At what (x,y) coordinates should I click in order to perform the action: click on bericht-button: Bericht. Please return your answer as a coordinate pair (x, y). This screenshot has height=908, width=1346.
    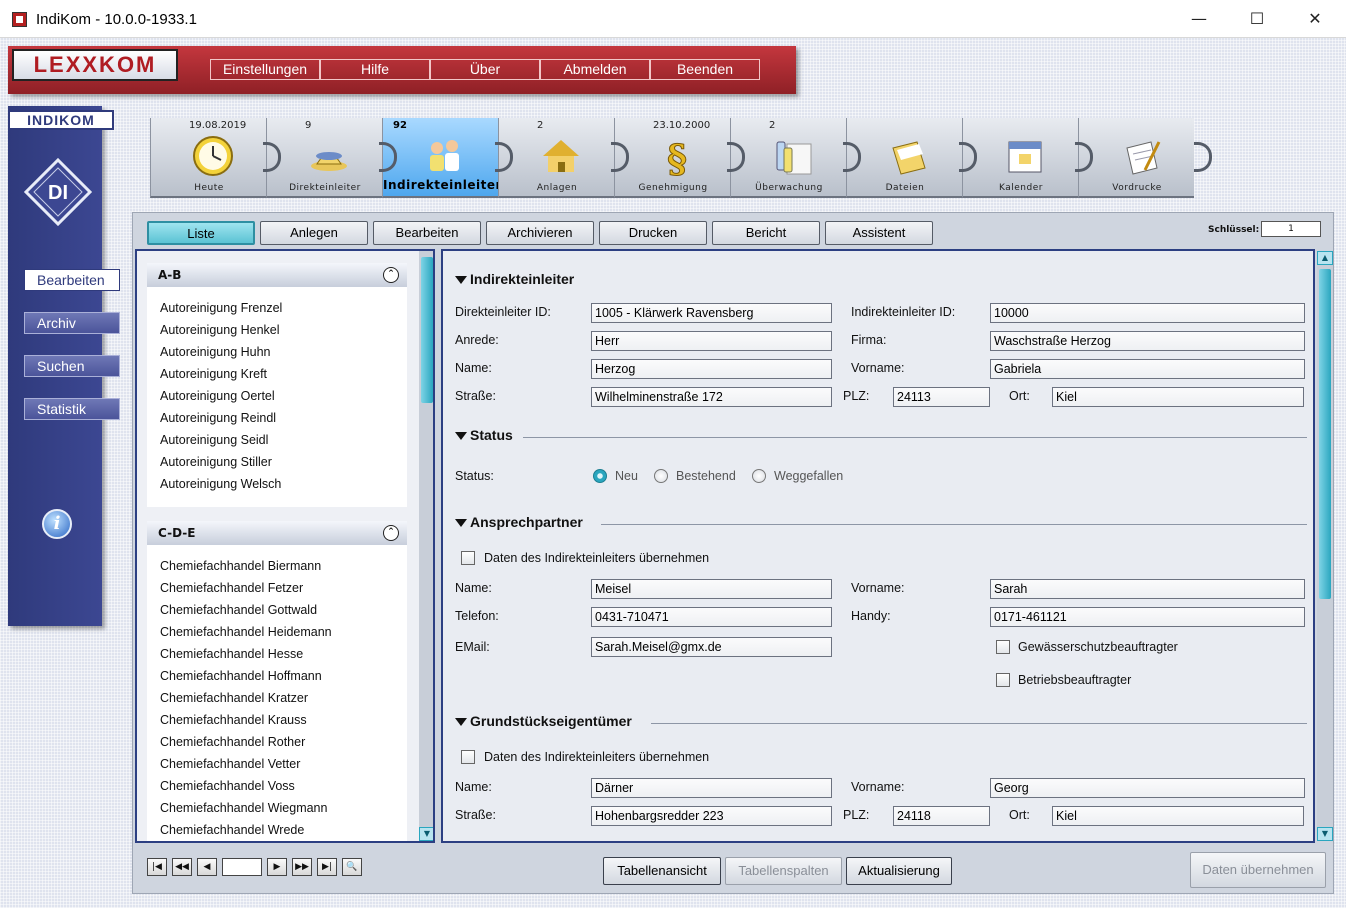
    Looking at the image, I should click on (766, 233).